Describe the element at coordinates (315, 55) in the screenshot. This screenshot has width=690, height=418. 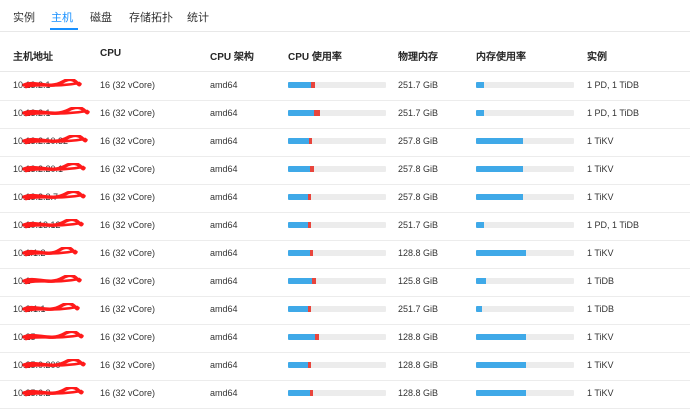
I see `header-cpu-usage: CPU 使用率` at that location.